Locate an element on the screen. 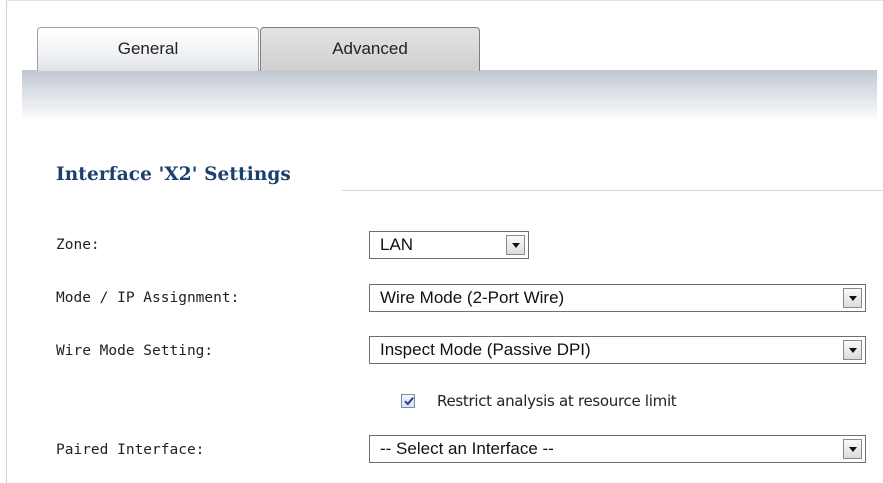 This screenshot has height=483, width=883. paired-interface-value: -- Select an Interface -- is located at coordinates (467, 448).